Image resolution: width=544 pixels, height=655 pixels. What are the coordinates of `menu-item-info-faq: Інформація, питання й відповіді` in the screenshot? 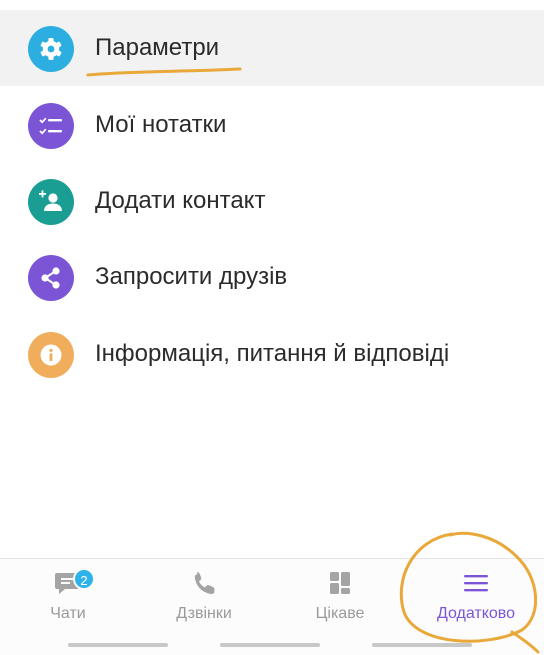 It's located at (272, 354).